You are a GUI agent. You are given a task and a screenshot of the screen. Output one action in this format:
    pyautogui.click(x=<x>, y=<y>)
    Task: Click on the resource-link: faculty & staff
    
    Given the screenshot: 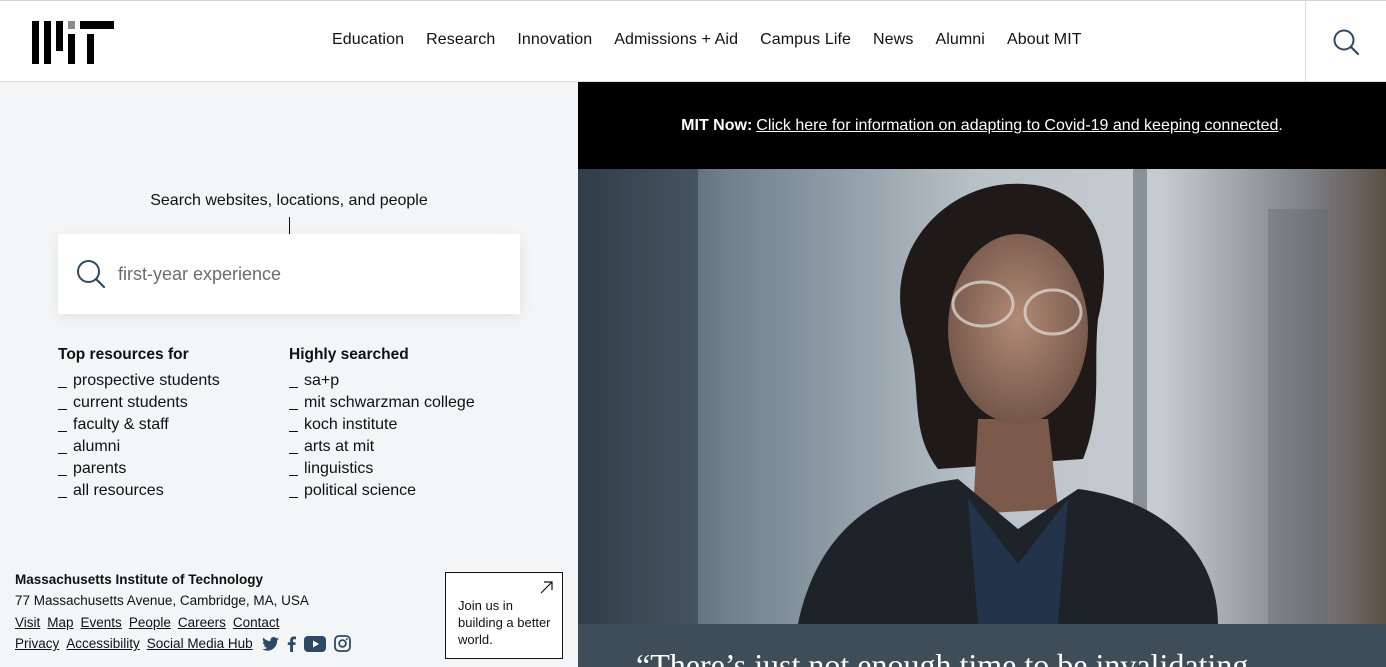 What is the action you would take?
    pyautogui.click(x=121, y=425)
    